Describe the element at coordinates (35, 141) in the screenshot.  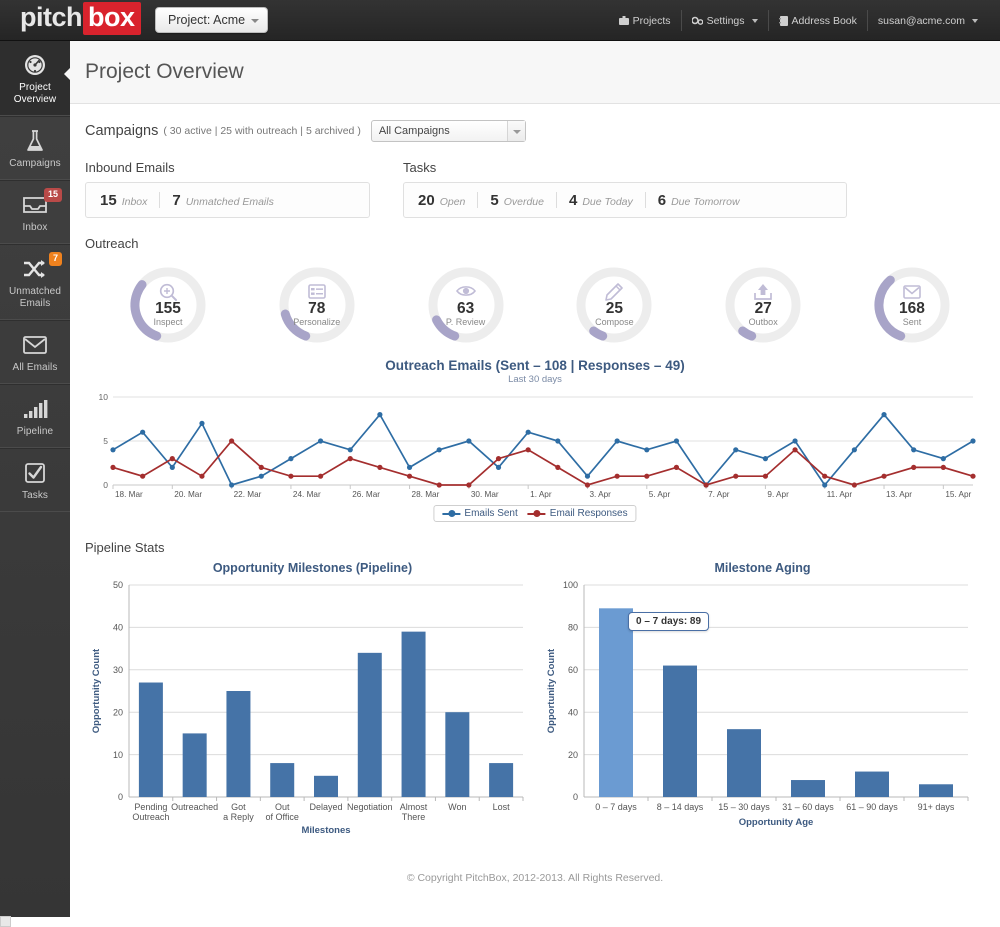
I see `flask-icon` at that location.